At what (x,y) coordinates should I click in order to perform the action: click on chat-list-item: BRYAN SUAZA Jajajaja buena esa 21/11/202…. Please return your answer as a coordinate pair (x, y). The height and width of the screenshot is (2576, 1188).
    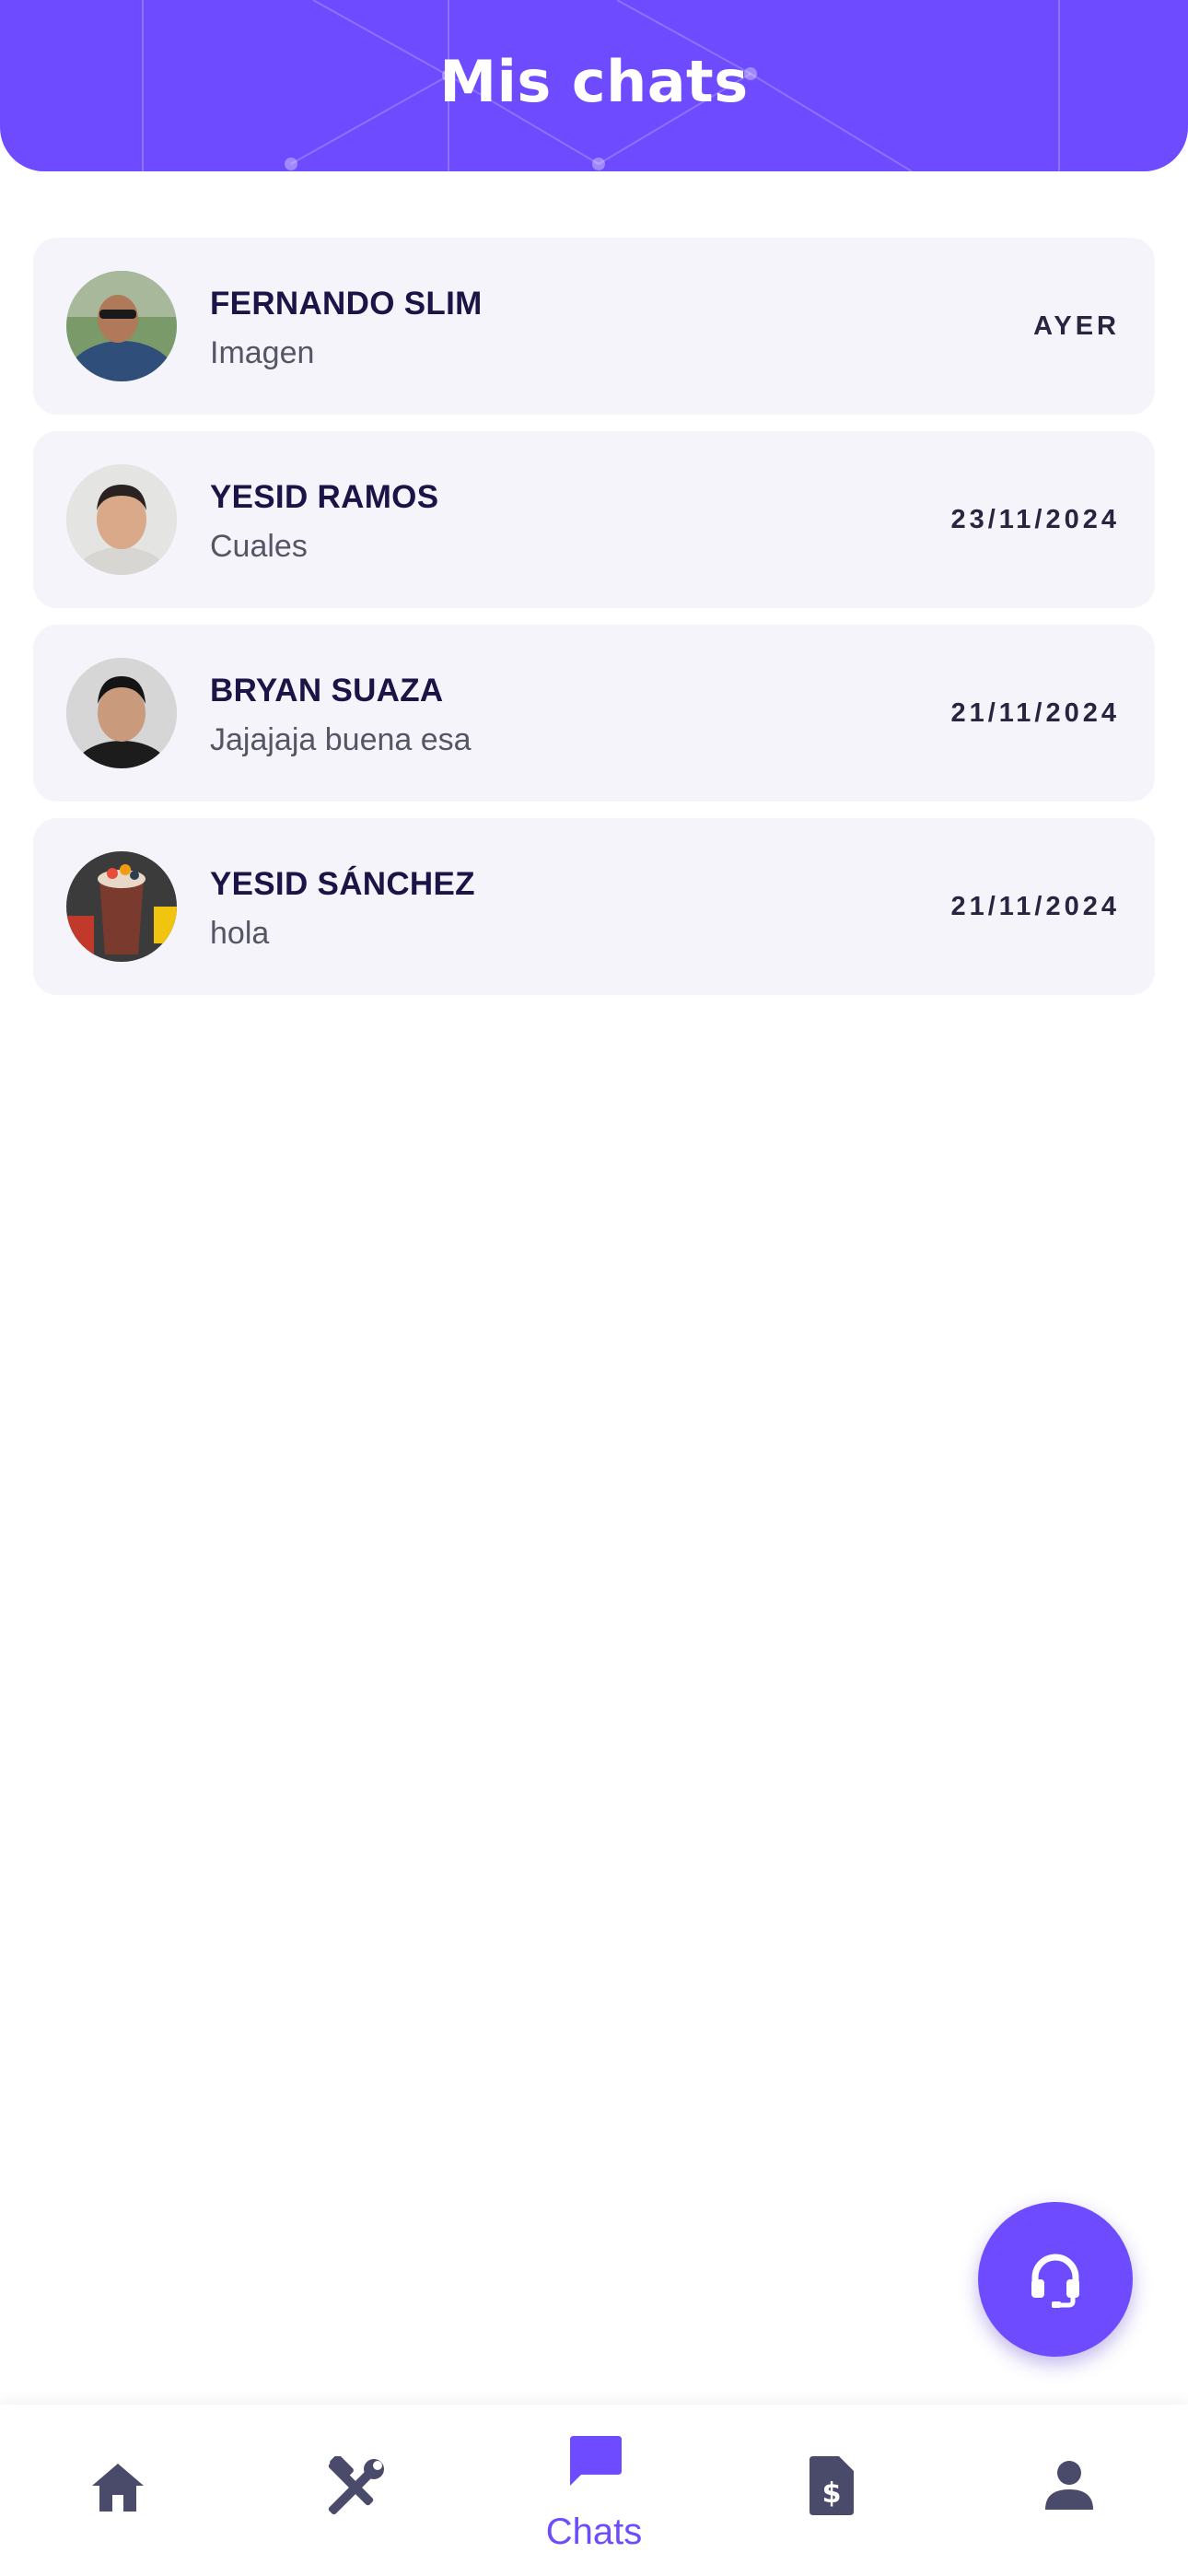
    Looking at the image, I should click on (594, 713).